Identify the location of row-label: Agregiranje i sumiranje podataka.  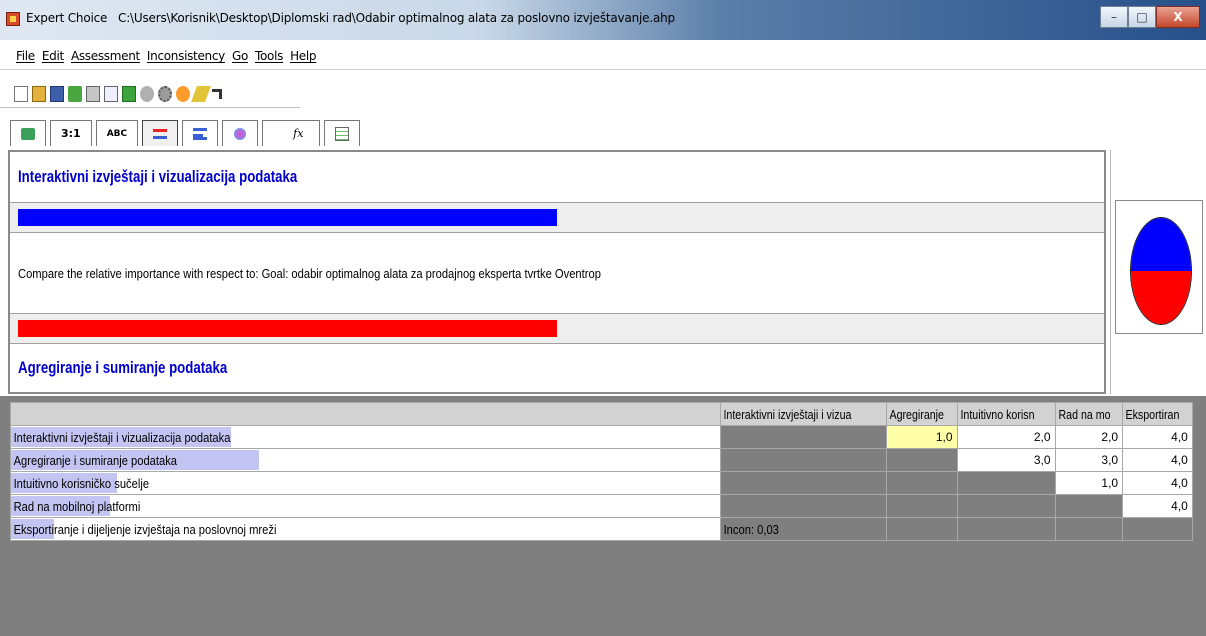
(365, 460).